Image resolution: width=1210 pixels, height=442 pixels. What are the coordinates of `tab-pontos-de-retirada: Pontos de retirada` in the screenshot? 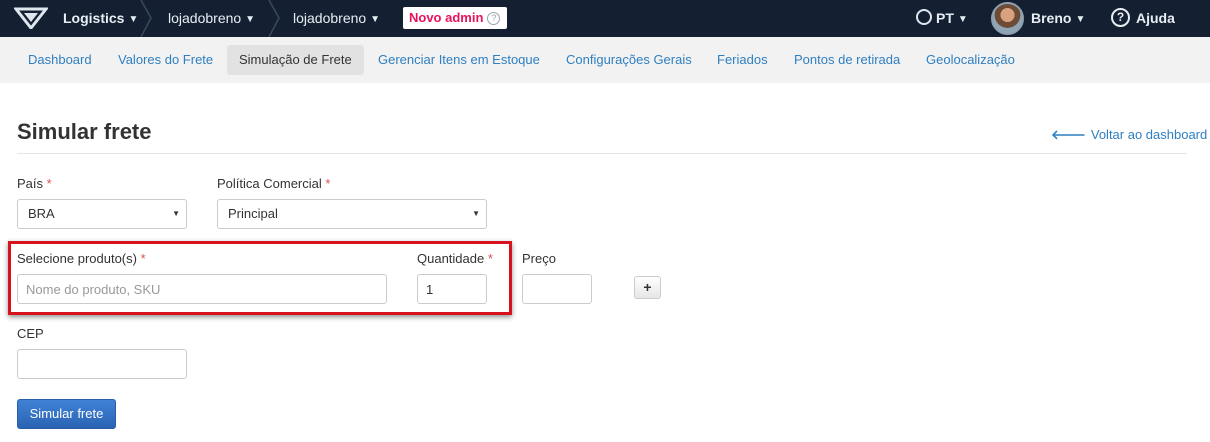 It's located at (847, 60).